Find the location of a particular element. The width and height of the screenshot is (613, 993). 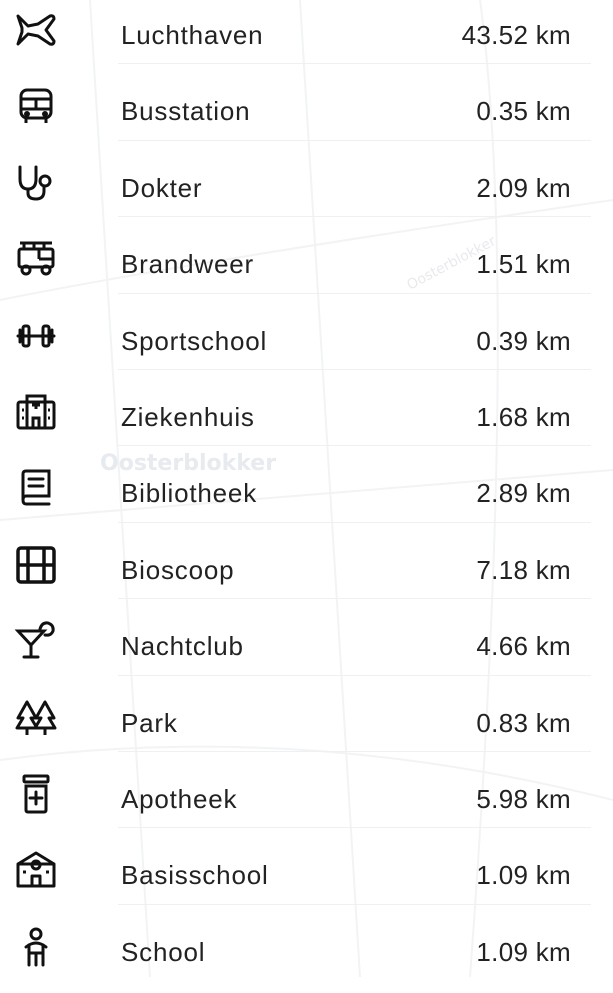

list-item: Apotheek 5.98 km is located at coordinates (306, 802).